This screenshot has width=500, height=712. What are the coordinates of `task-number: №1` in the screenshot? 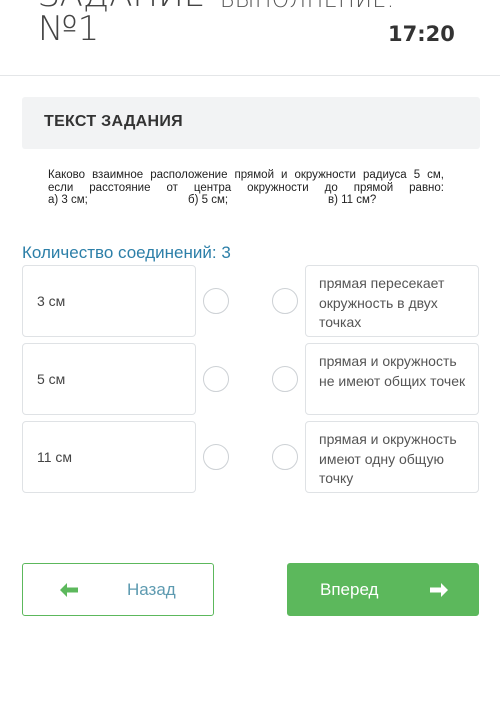 It's located at (69, 29).